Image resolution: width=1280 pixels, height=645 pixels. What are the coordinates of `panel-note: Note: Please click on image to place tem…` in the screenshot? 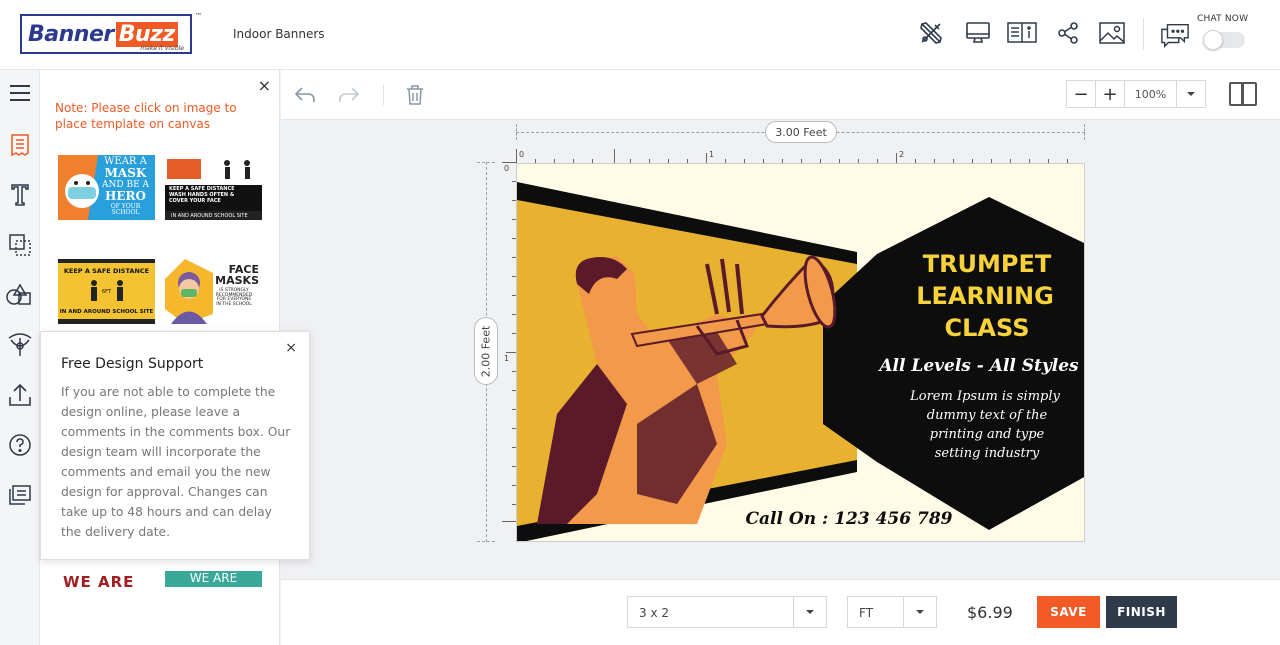 It's located at (146, 116).